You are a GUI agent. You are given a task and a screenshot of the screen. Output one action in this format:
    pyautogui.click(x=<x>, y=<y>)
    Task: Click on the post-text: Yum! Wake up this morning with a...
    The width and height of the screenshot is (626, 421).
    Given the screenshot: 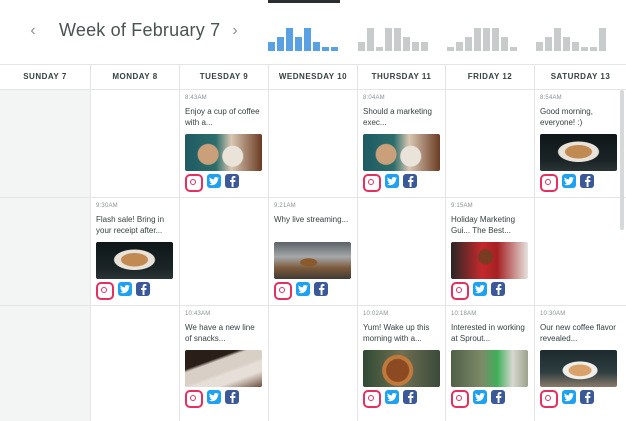 What is the action you would take?
    pyautogui.click(x=396, y=333)
    